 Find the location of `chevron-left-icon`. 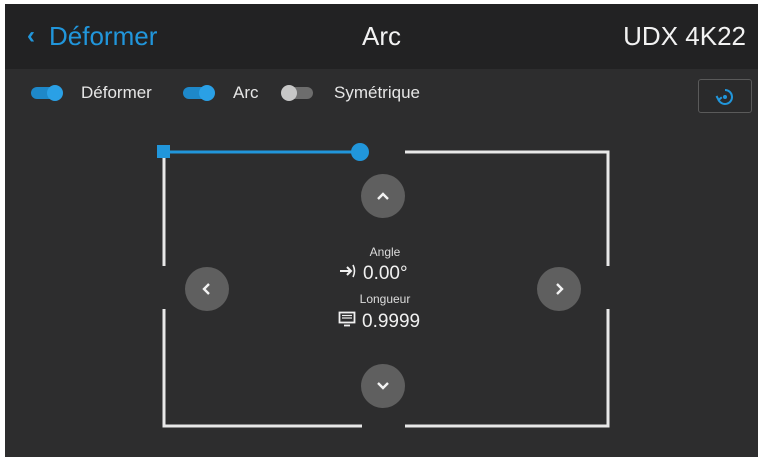

chevron-left-icon is located at coordinates (206, 289).